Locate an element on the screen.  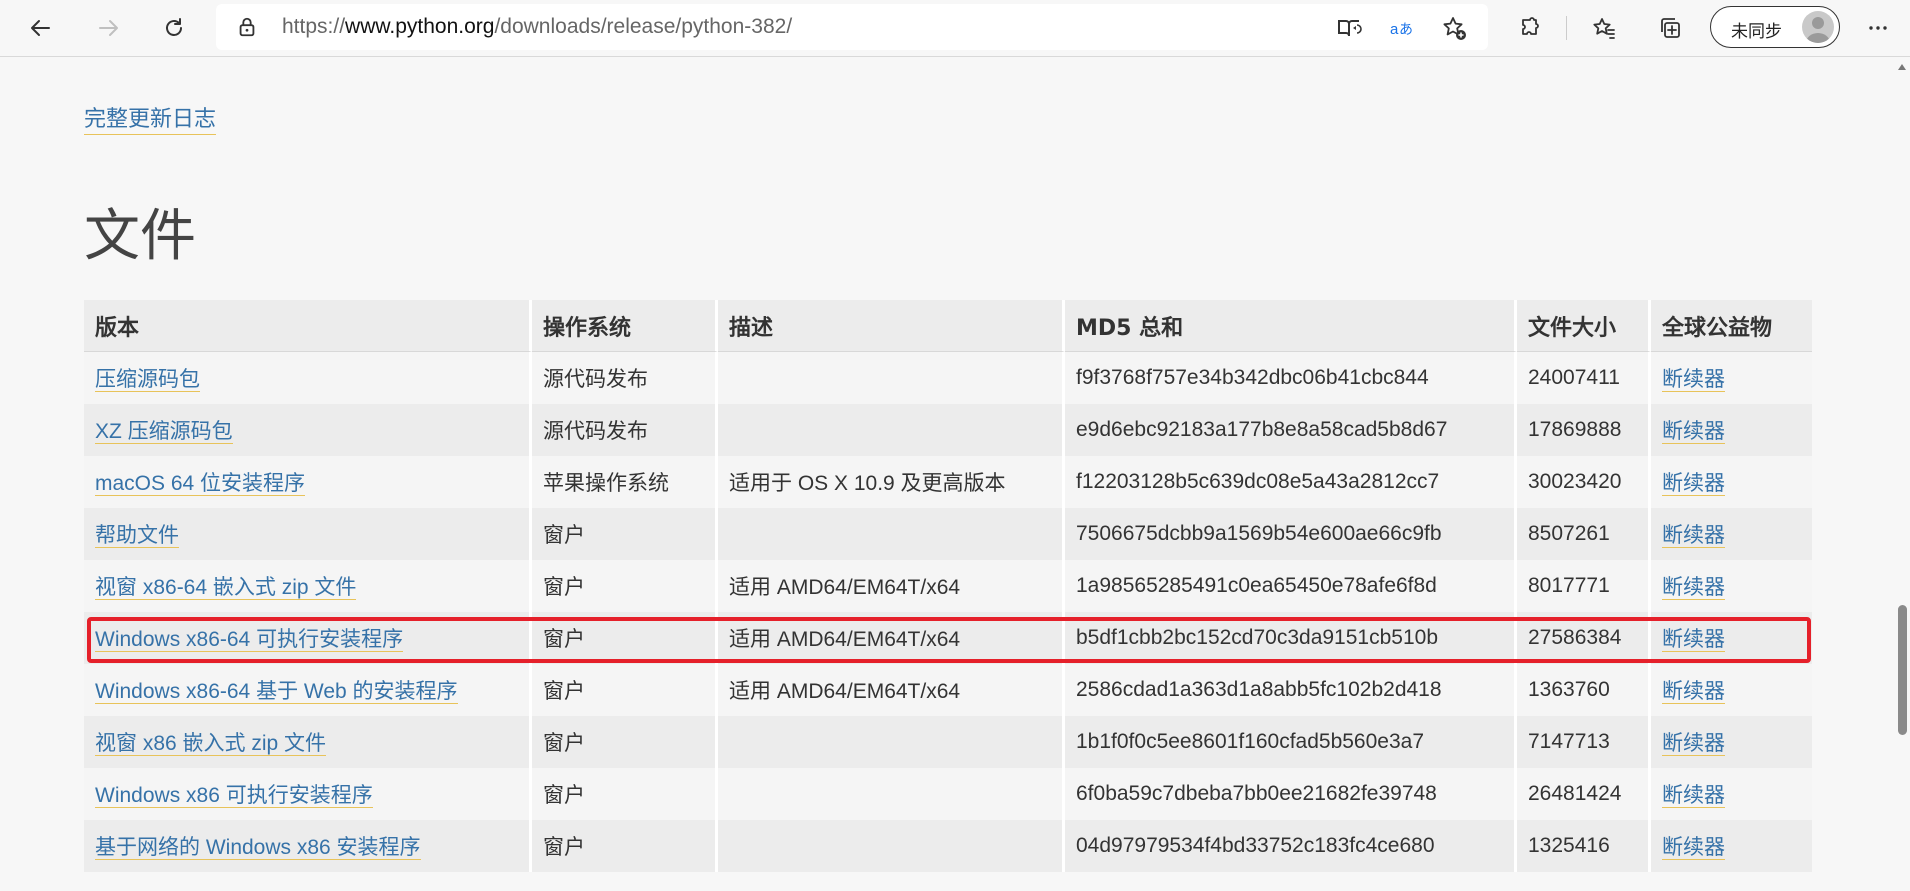
url-host: www.python.org is located at coordinates (420, 26).